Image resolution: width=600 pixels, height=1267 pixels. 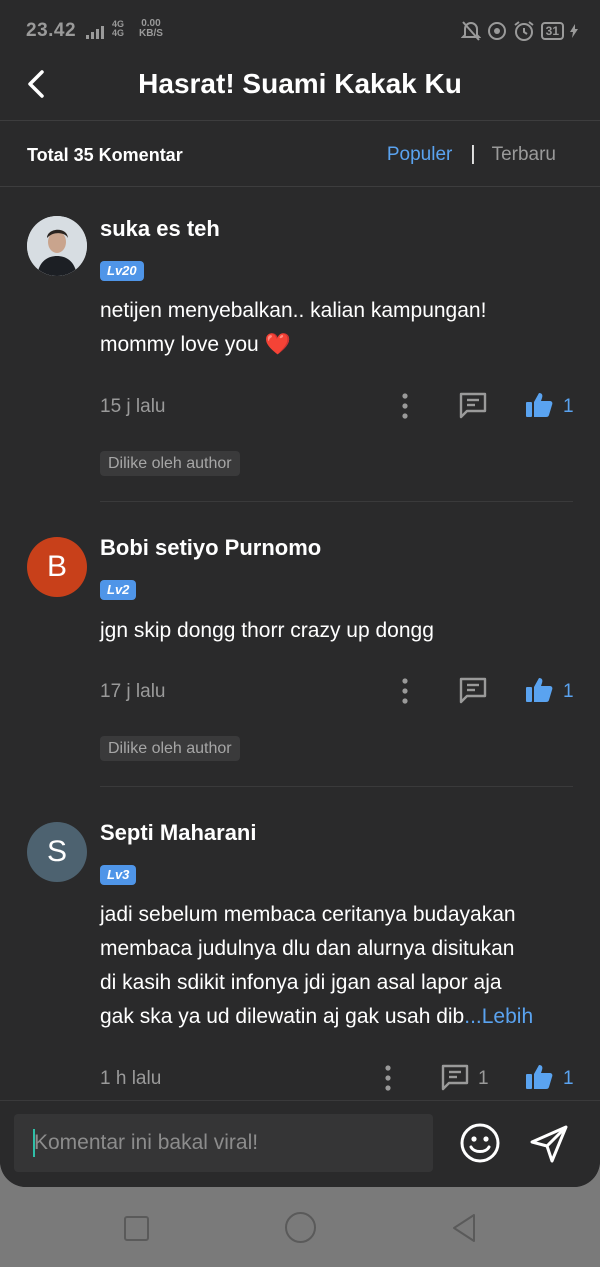 I want to click on battery-icon: 31, so click(x=552, y=31).